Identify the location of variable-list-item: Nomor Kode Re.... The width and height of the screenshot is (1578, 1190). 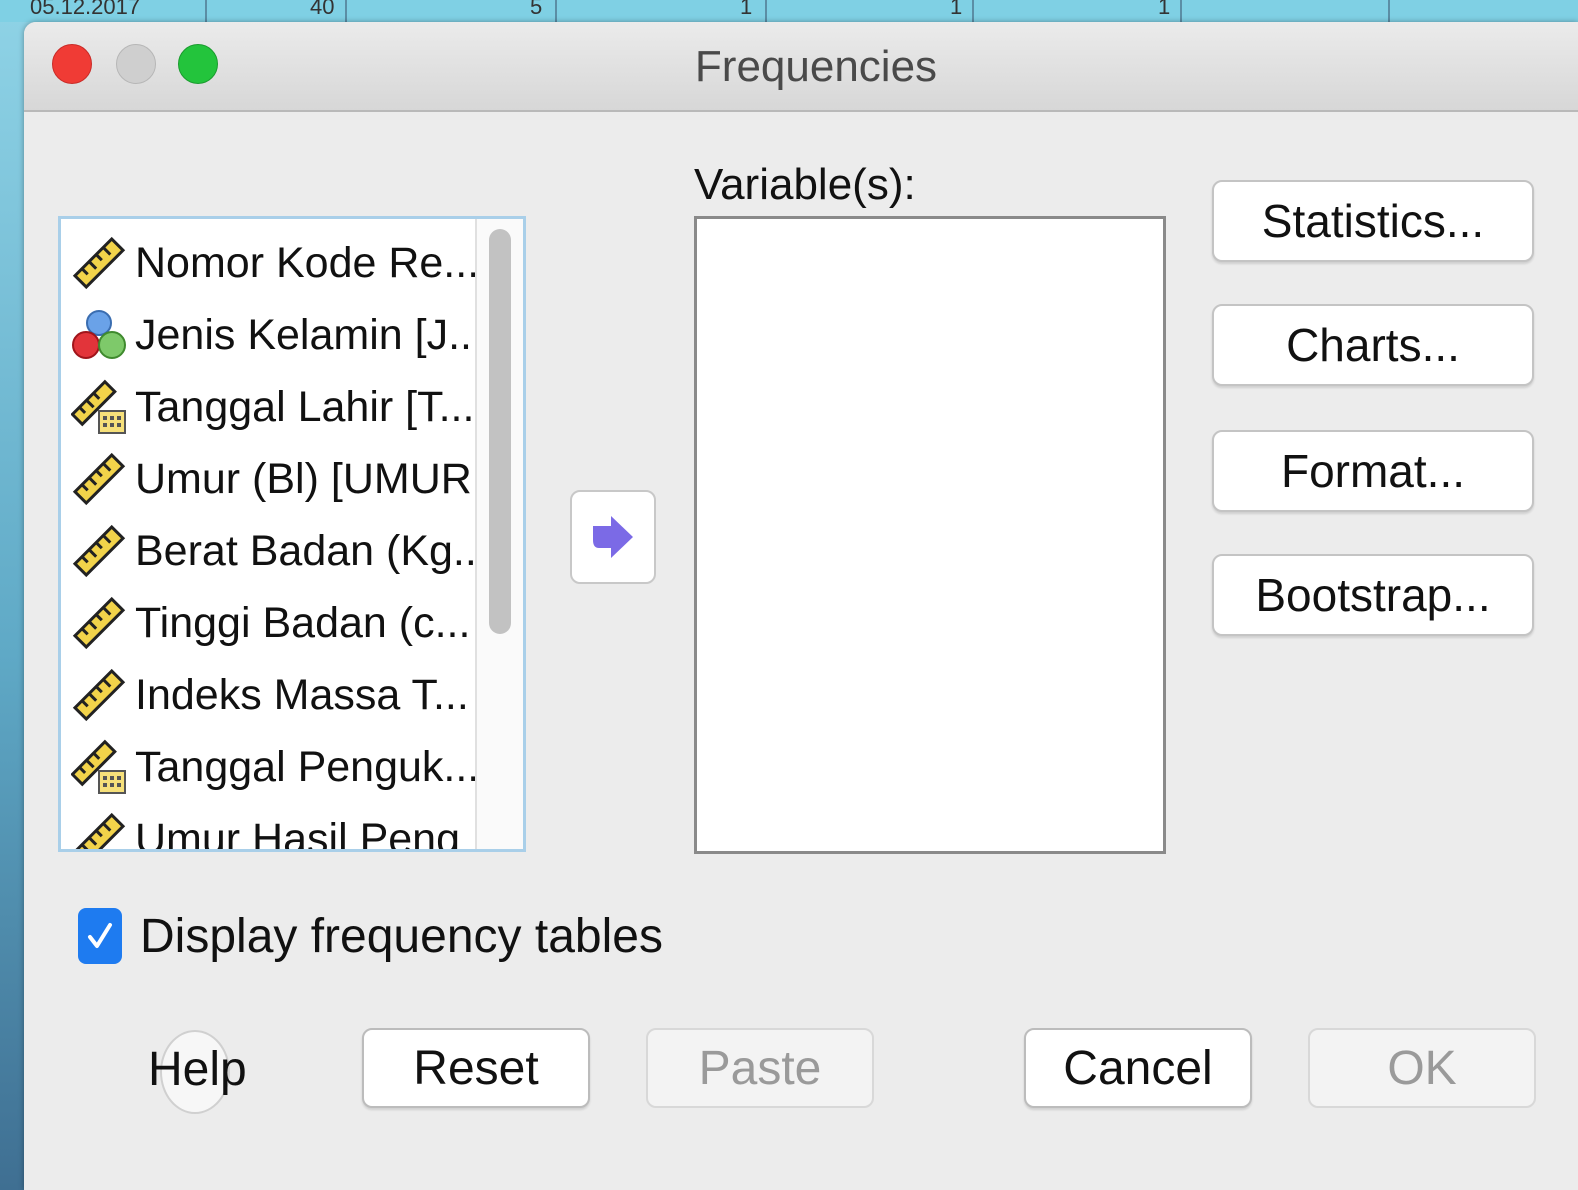
(275, 263).